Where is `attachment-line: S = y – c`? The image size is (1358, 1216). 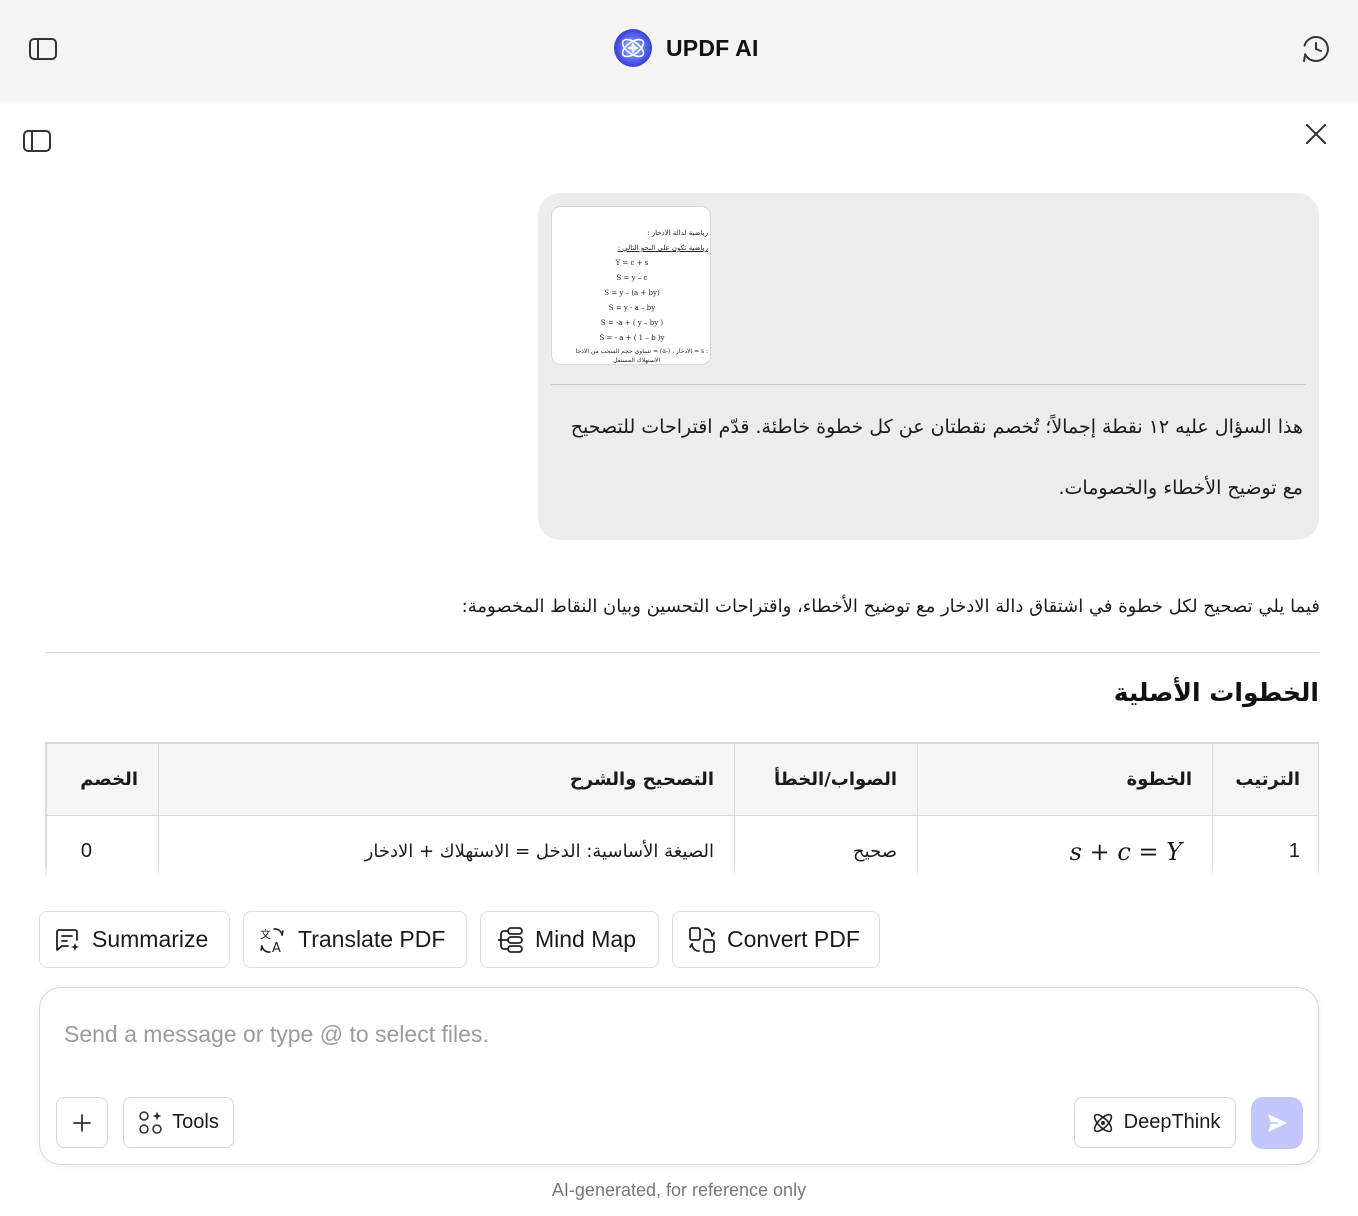 attachment-line: S = y – c is located at coordinates (632, 278).